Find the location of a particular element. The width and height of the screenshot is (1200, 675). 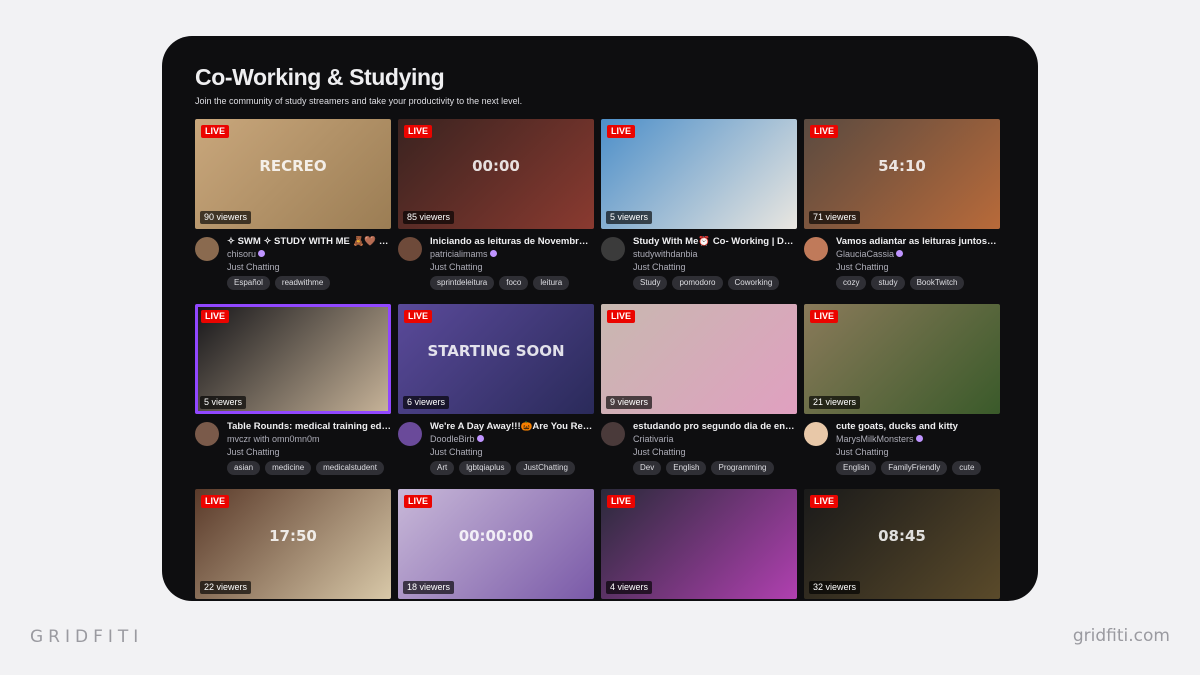

thumbnail-overlay-text: 00:00 is located at coordinates (496, 166).